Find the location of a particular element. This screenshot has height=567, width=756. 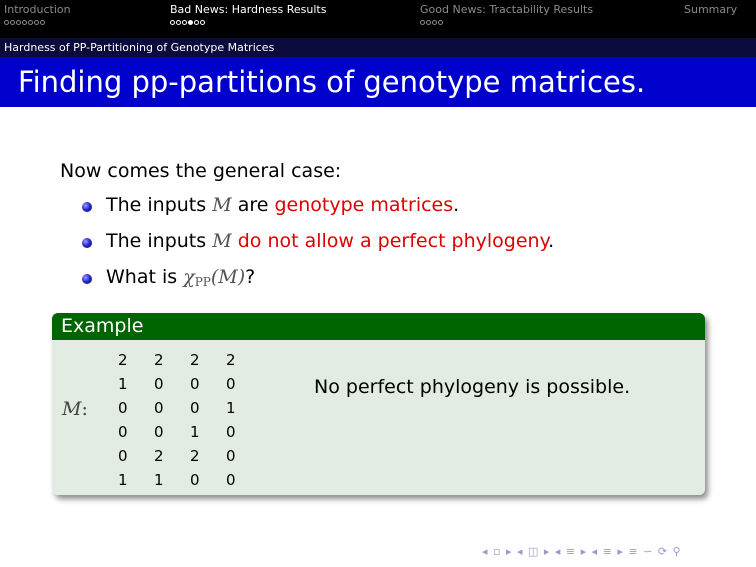

matrix-row: 0 0 1 0 is located at coordinates (184, 432).